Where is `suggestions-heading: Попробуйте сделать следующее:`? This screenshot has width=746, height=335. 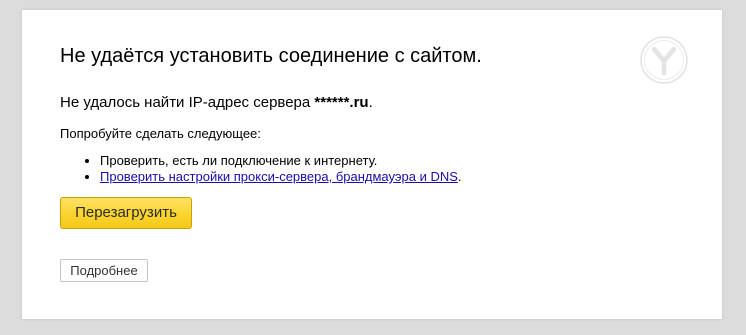 suggestions-heading: Попробуйте сделать следующее: is located at coordinates (160, 133).